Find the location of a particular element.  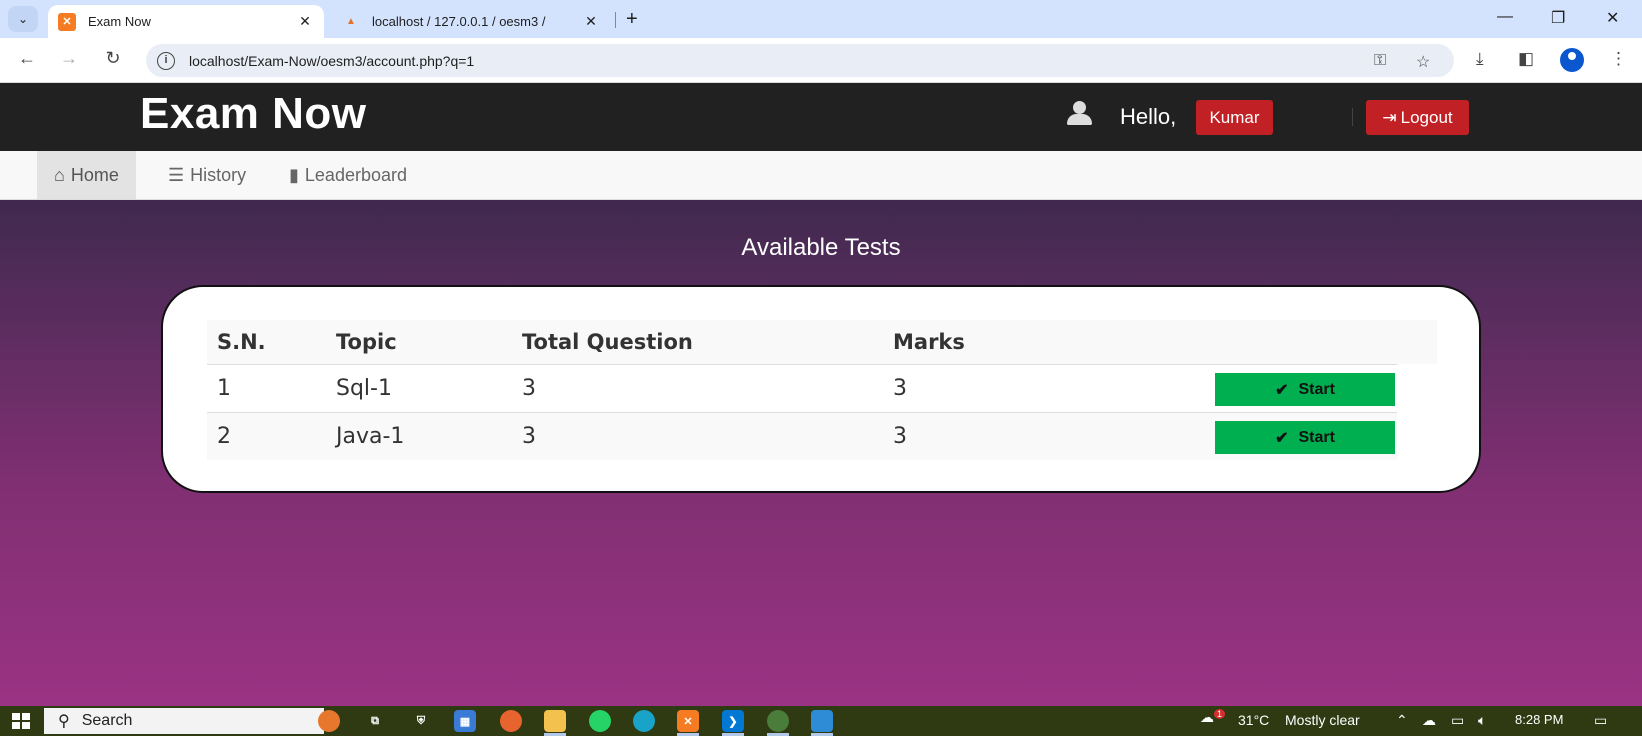

taskbar-search: ⚲ Search is located at coordinates (184, 721).